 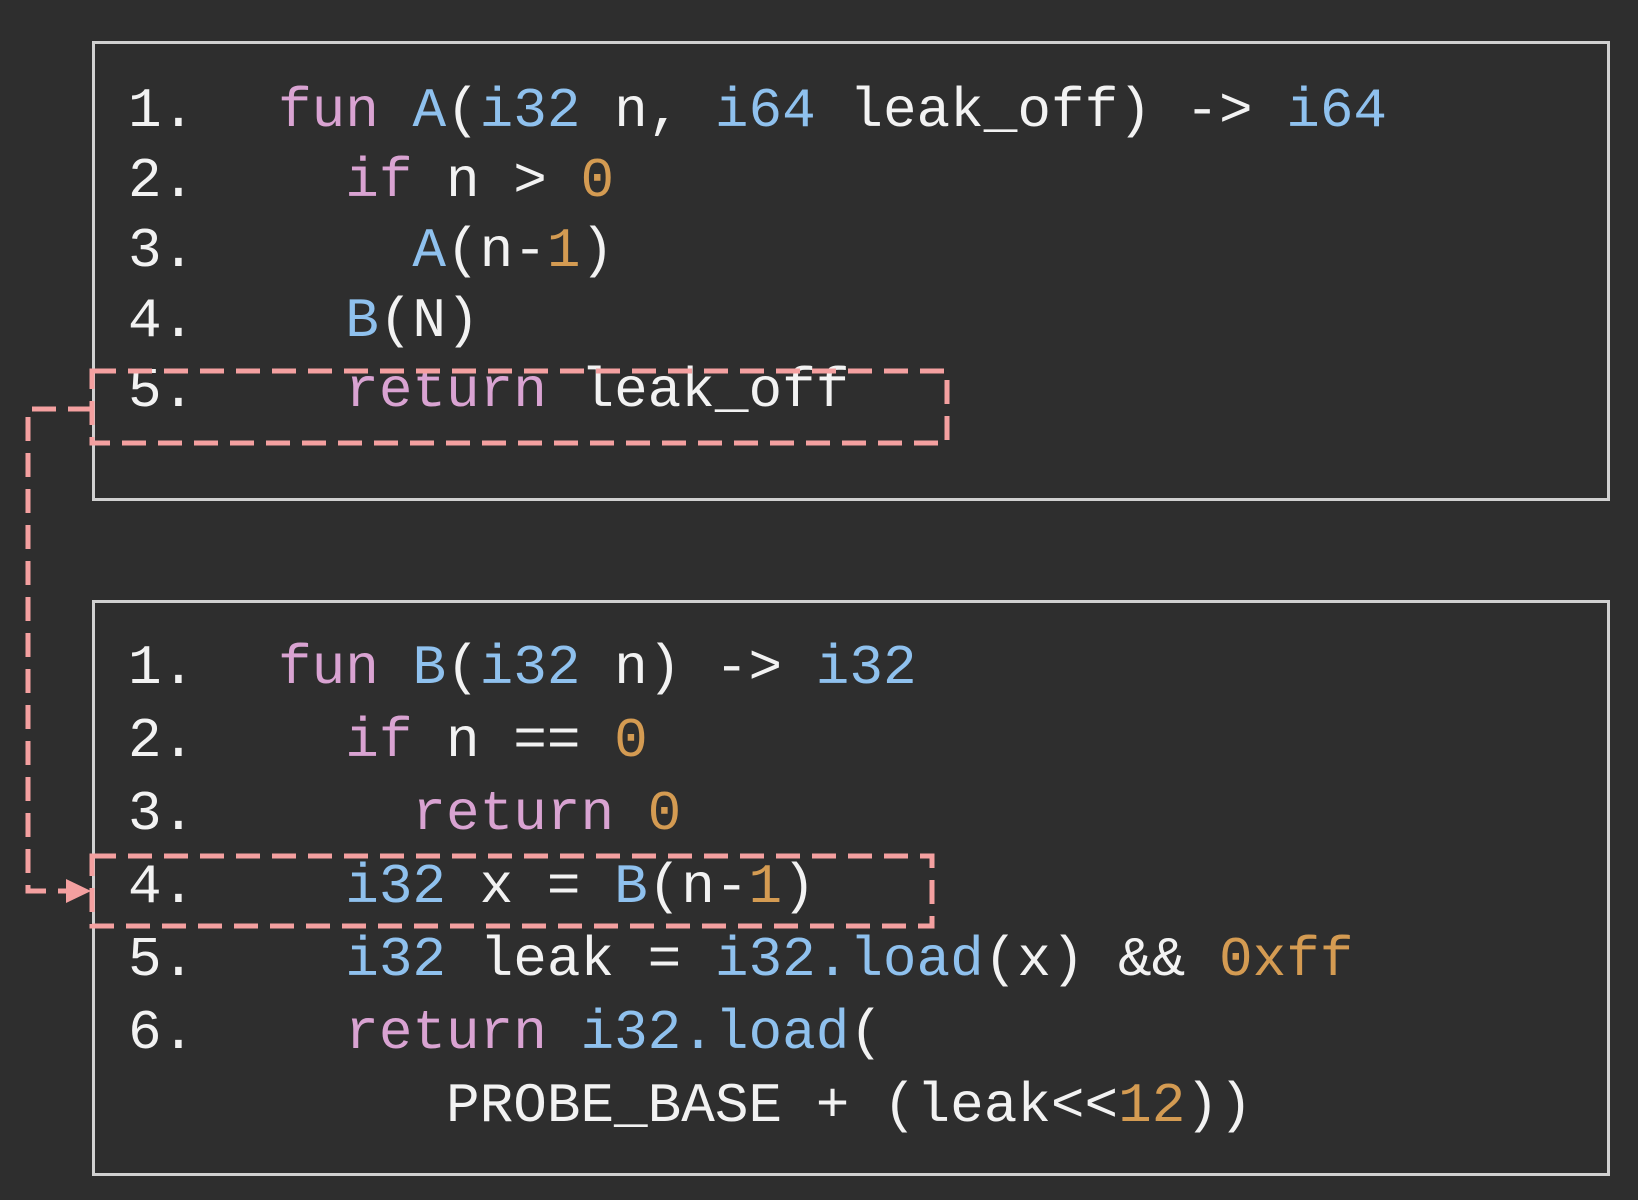 What do you see at coordinates (371, 251) in the screenshot?
I see `function-a-line-3: 3. A(n-1)` at bounding box center [371, 251].